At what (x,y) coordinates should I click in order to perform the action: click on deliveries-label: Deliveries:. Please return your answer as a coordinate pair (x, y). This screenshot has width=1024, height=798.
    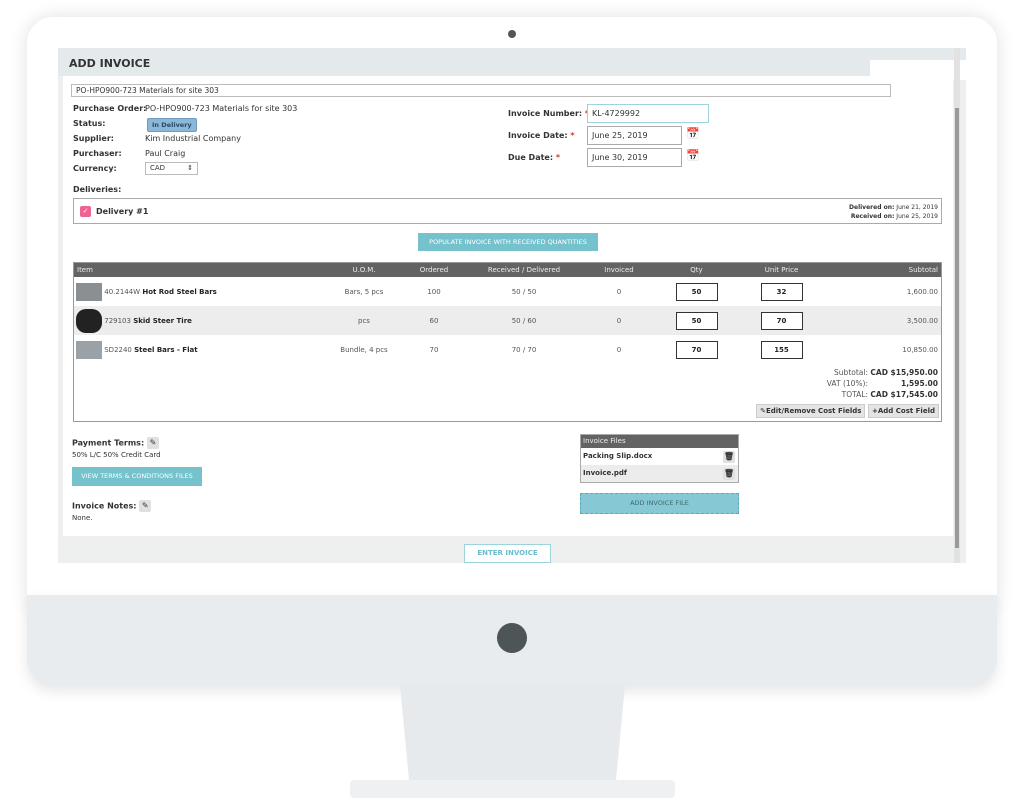
    Looking at the image, I should click on (97, 189).